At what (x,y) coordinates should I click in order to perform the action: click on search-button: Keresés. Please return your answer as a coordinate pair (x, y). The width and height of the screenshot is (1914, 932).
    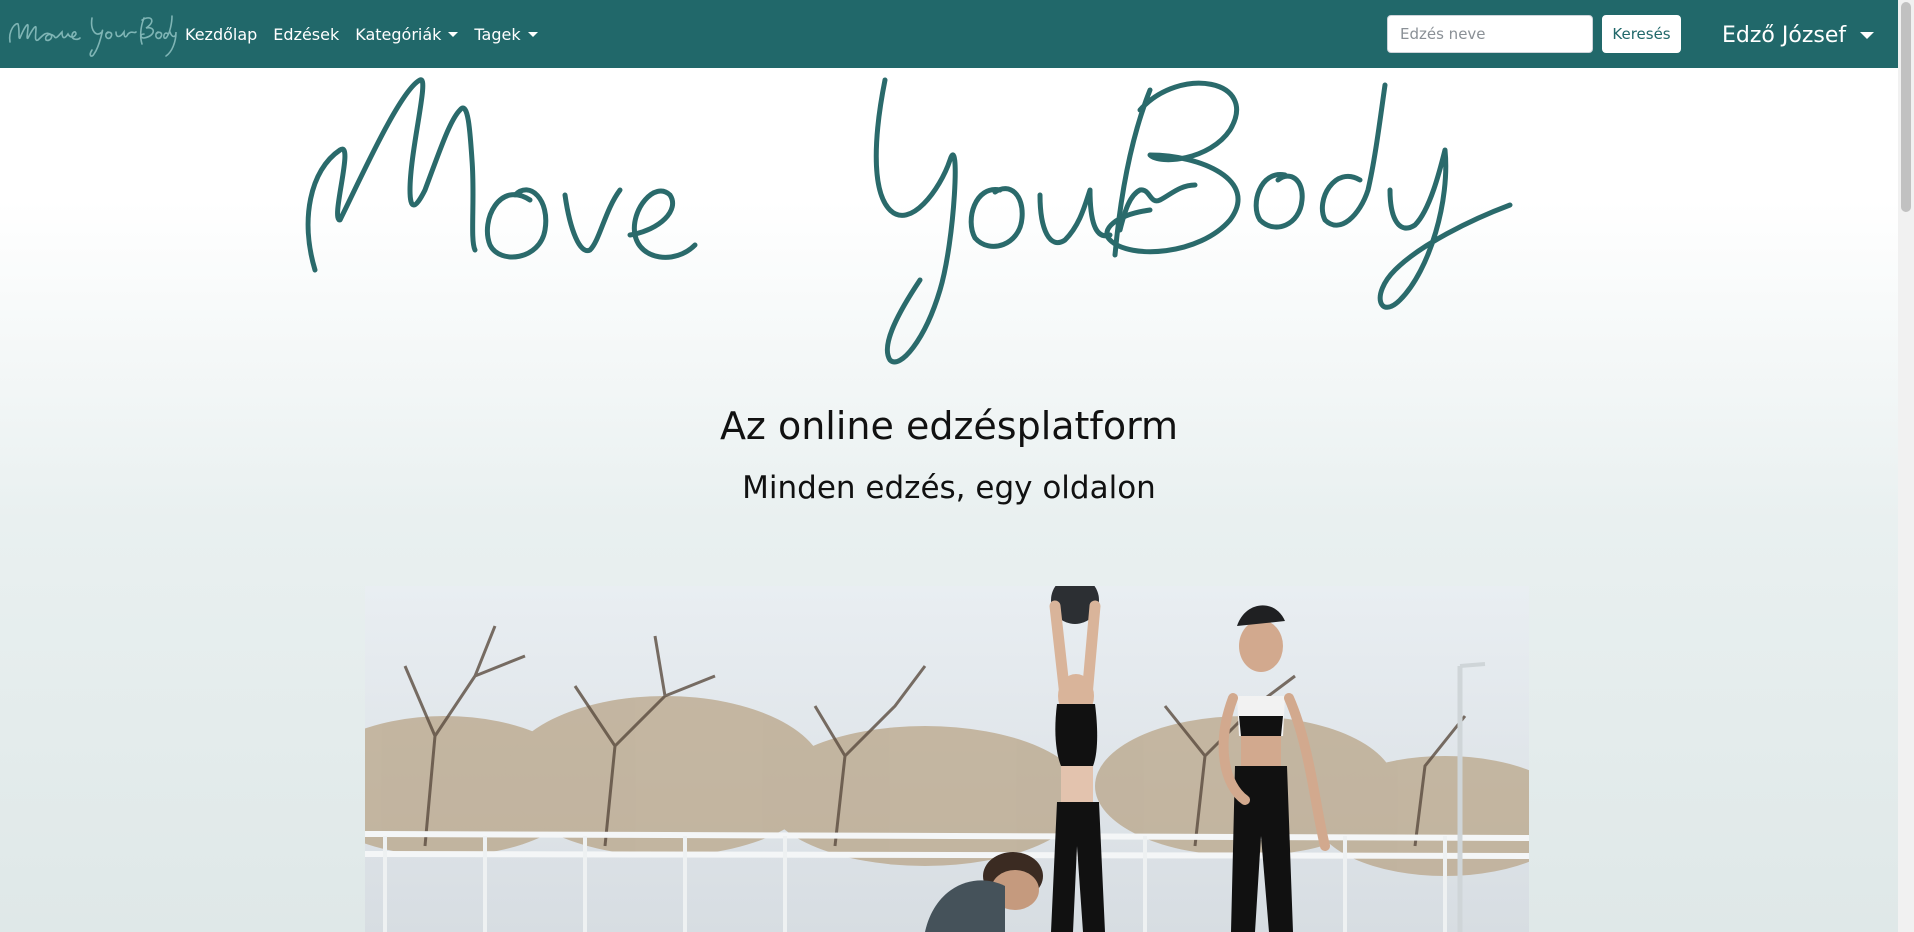
    Looking at the image, I should click on (1641, 34).